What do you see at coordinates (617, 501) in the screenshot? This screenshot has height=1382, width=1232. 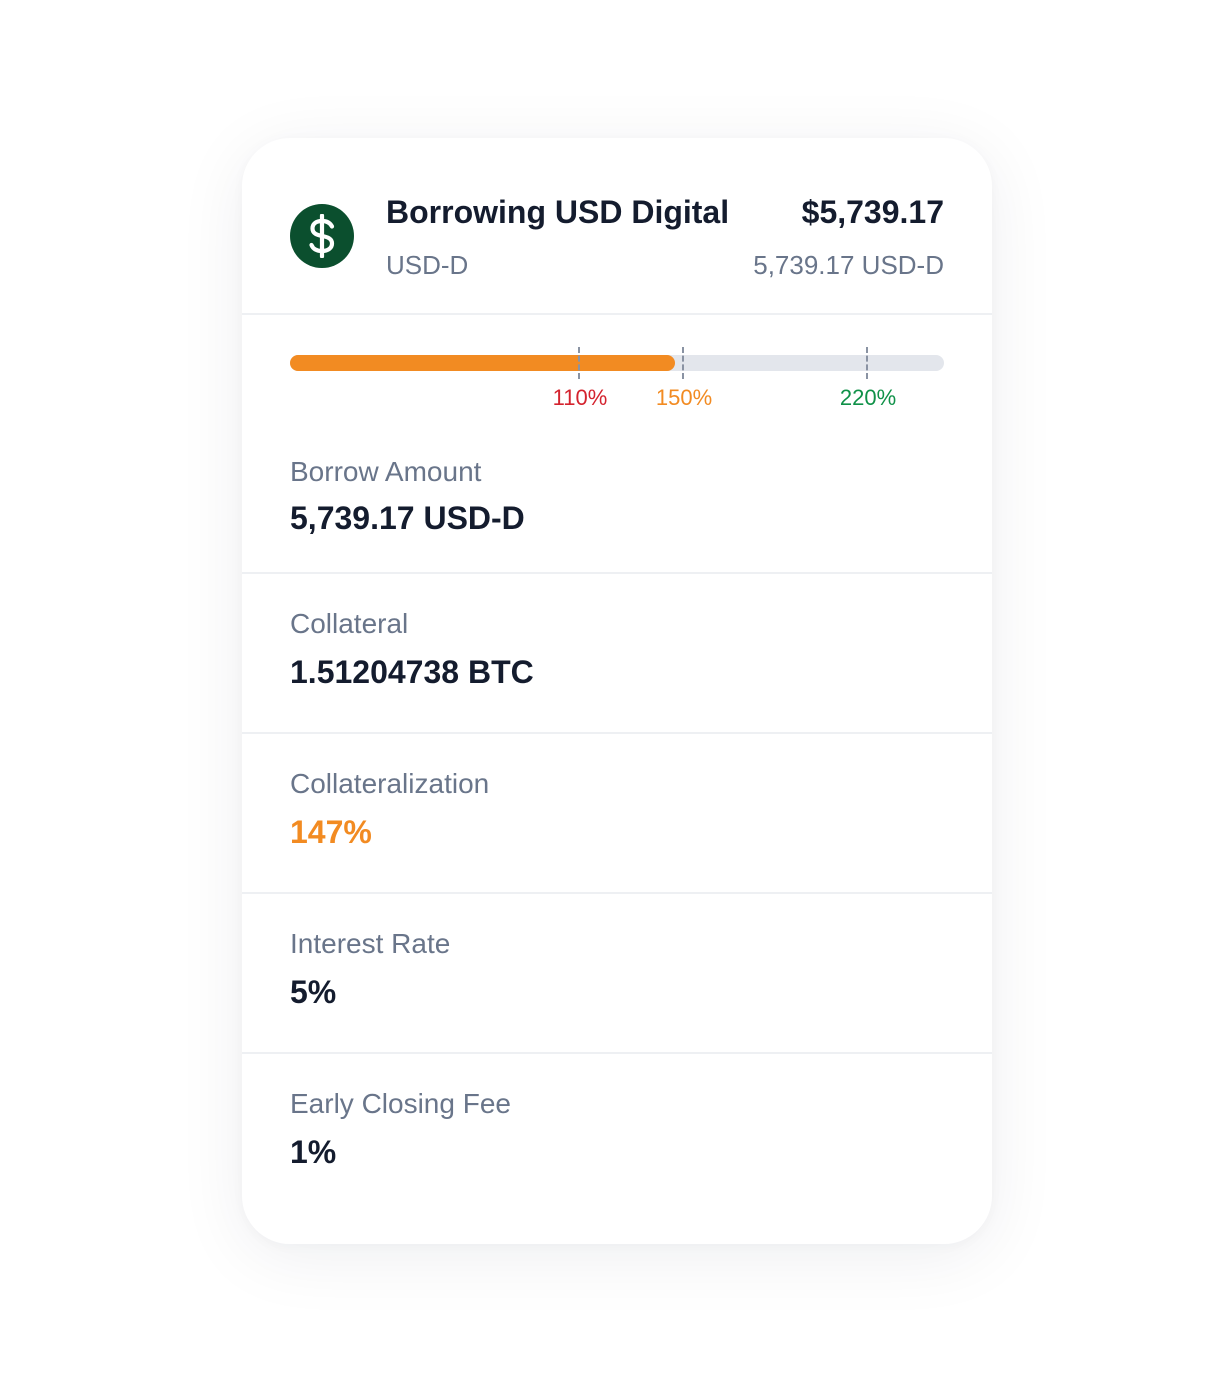 I see `detail-row-borrow-amount: Borrow Amount 5,739.17 USD-D` at bounding box center [617, 501].